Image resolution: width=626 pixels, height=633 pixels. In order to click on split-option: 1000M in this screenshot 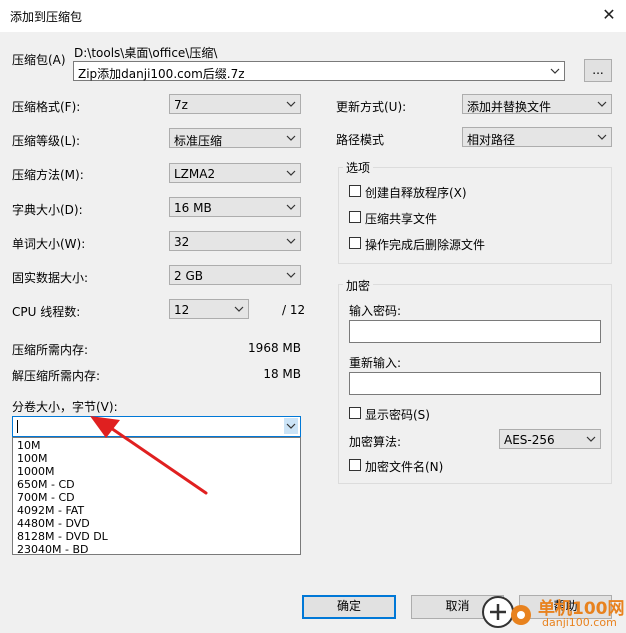, I will do `click(36, 471)`.